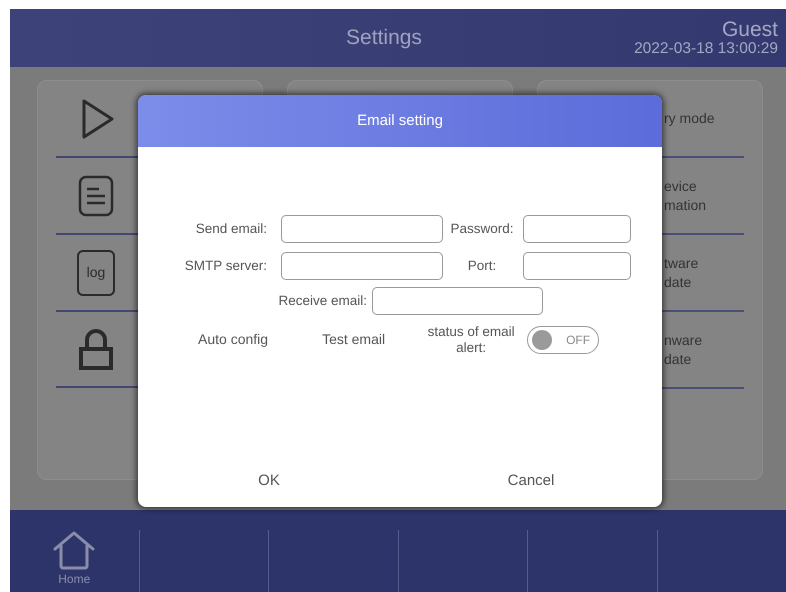 This screenshot has width=786, height=592. What do you see at coordinates (531, 481) in the screenshot?
I see `cancel-button: Cancel` at bounding box center [531, 481].